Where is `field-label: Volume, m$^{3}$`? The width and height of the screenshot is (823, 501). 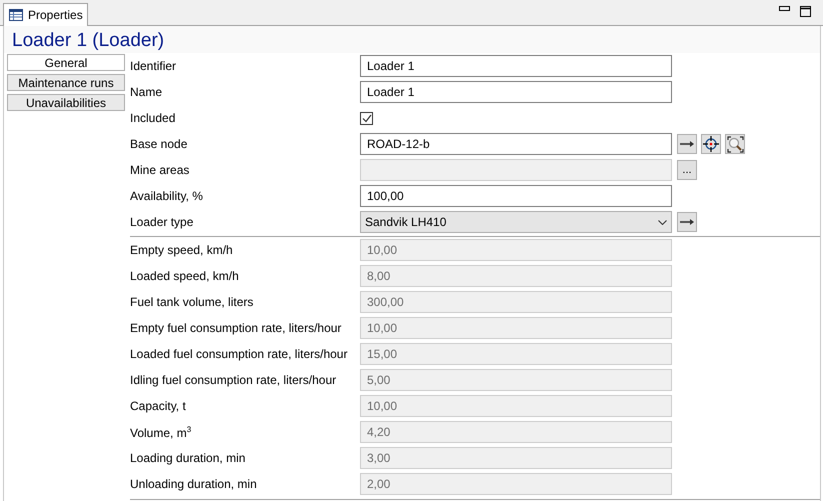 field-label: Volume, m$^{3}$ is located at coordinates (161, 432).